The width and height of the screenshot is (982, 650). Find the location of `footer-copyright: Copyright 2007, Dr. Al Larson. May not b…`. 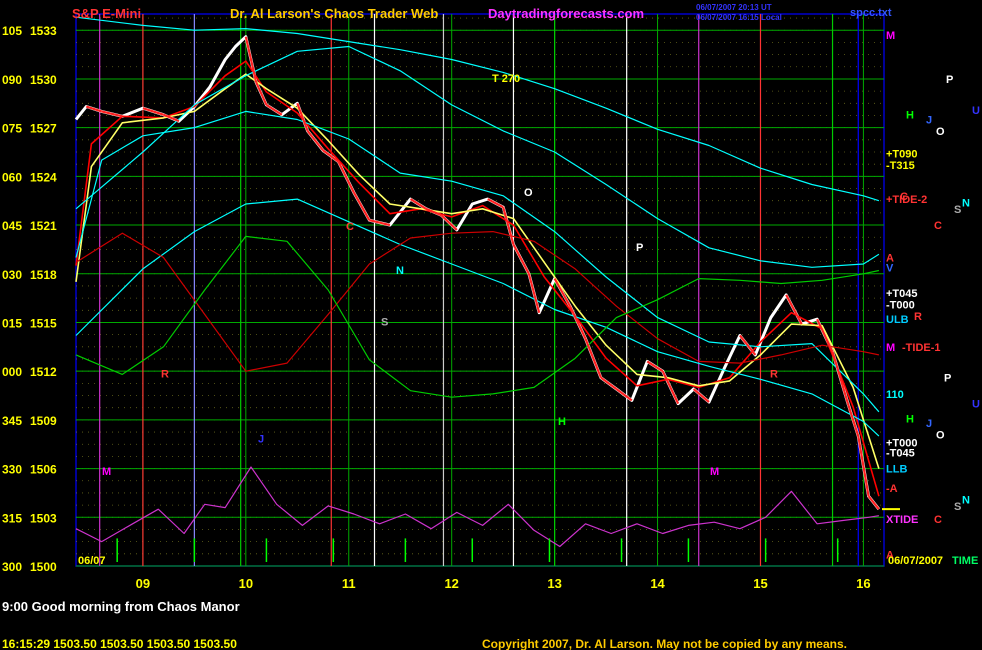

footer-copyright: Copyright 2007, Dr. Al Larson. May not b… is located at coordinates (664, 643).